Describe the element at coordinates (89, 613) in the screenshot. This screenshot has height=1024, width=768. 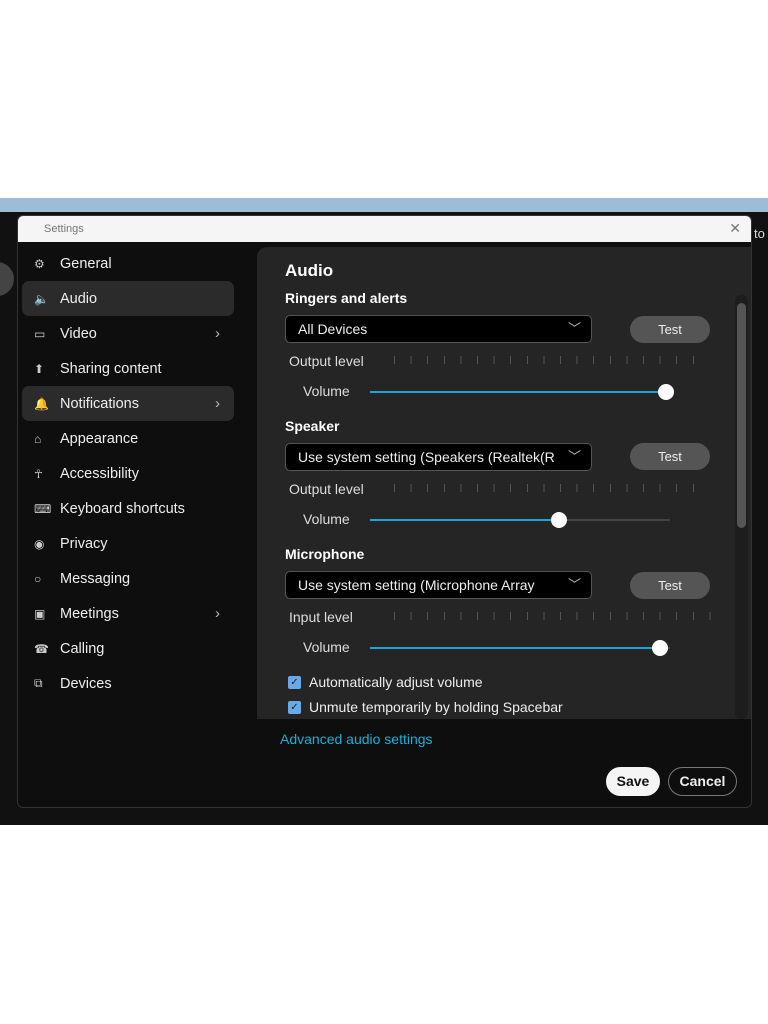
I see `sidebar-item-label: Meetings` at that location.